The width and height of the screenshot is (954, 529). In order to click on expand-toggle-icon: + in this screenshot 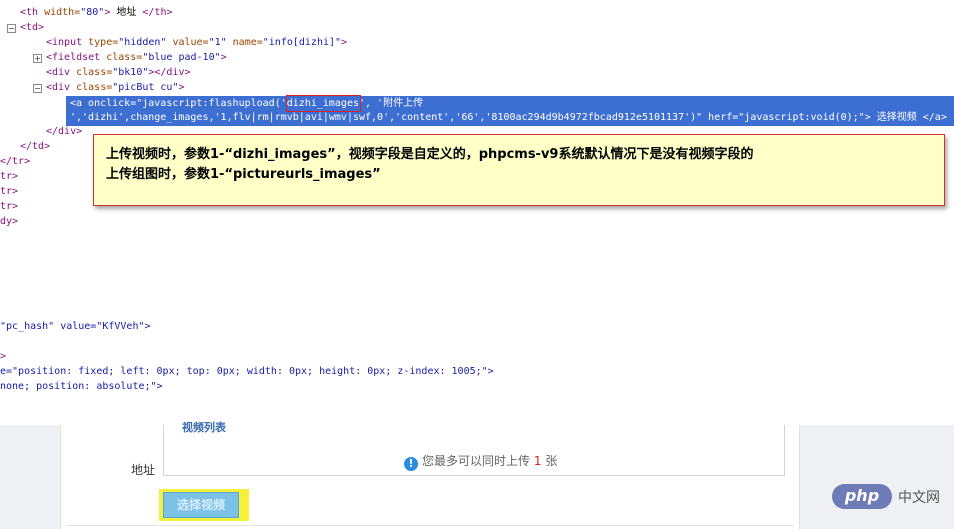, I will do `click(37, 58)`.